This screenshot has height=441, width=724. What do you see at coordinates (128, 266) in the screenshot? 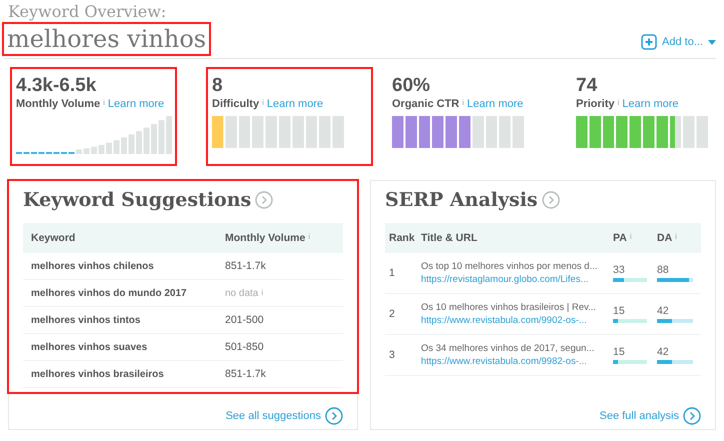
I see `keyword-link: melhores vinhos chilenos` at bounding box center [128, 266].